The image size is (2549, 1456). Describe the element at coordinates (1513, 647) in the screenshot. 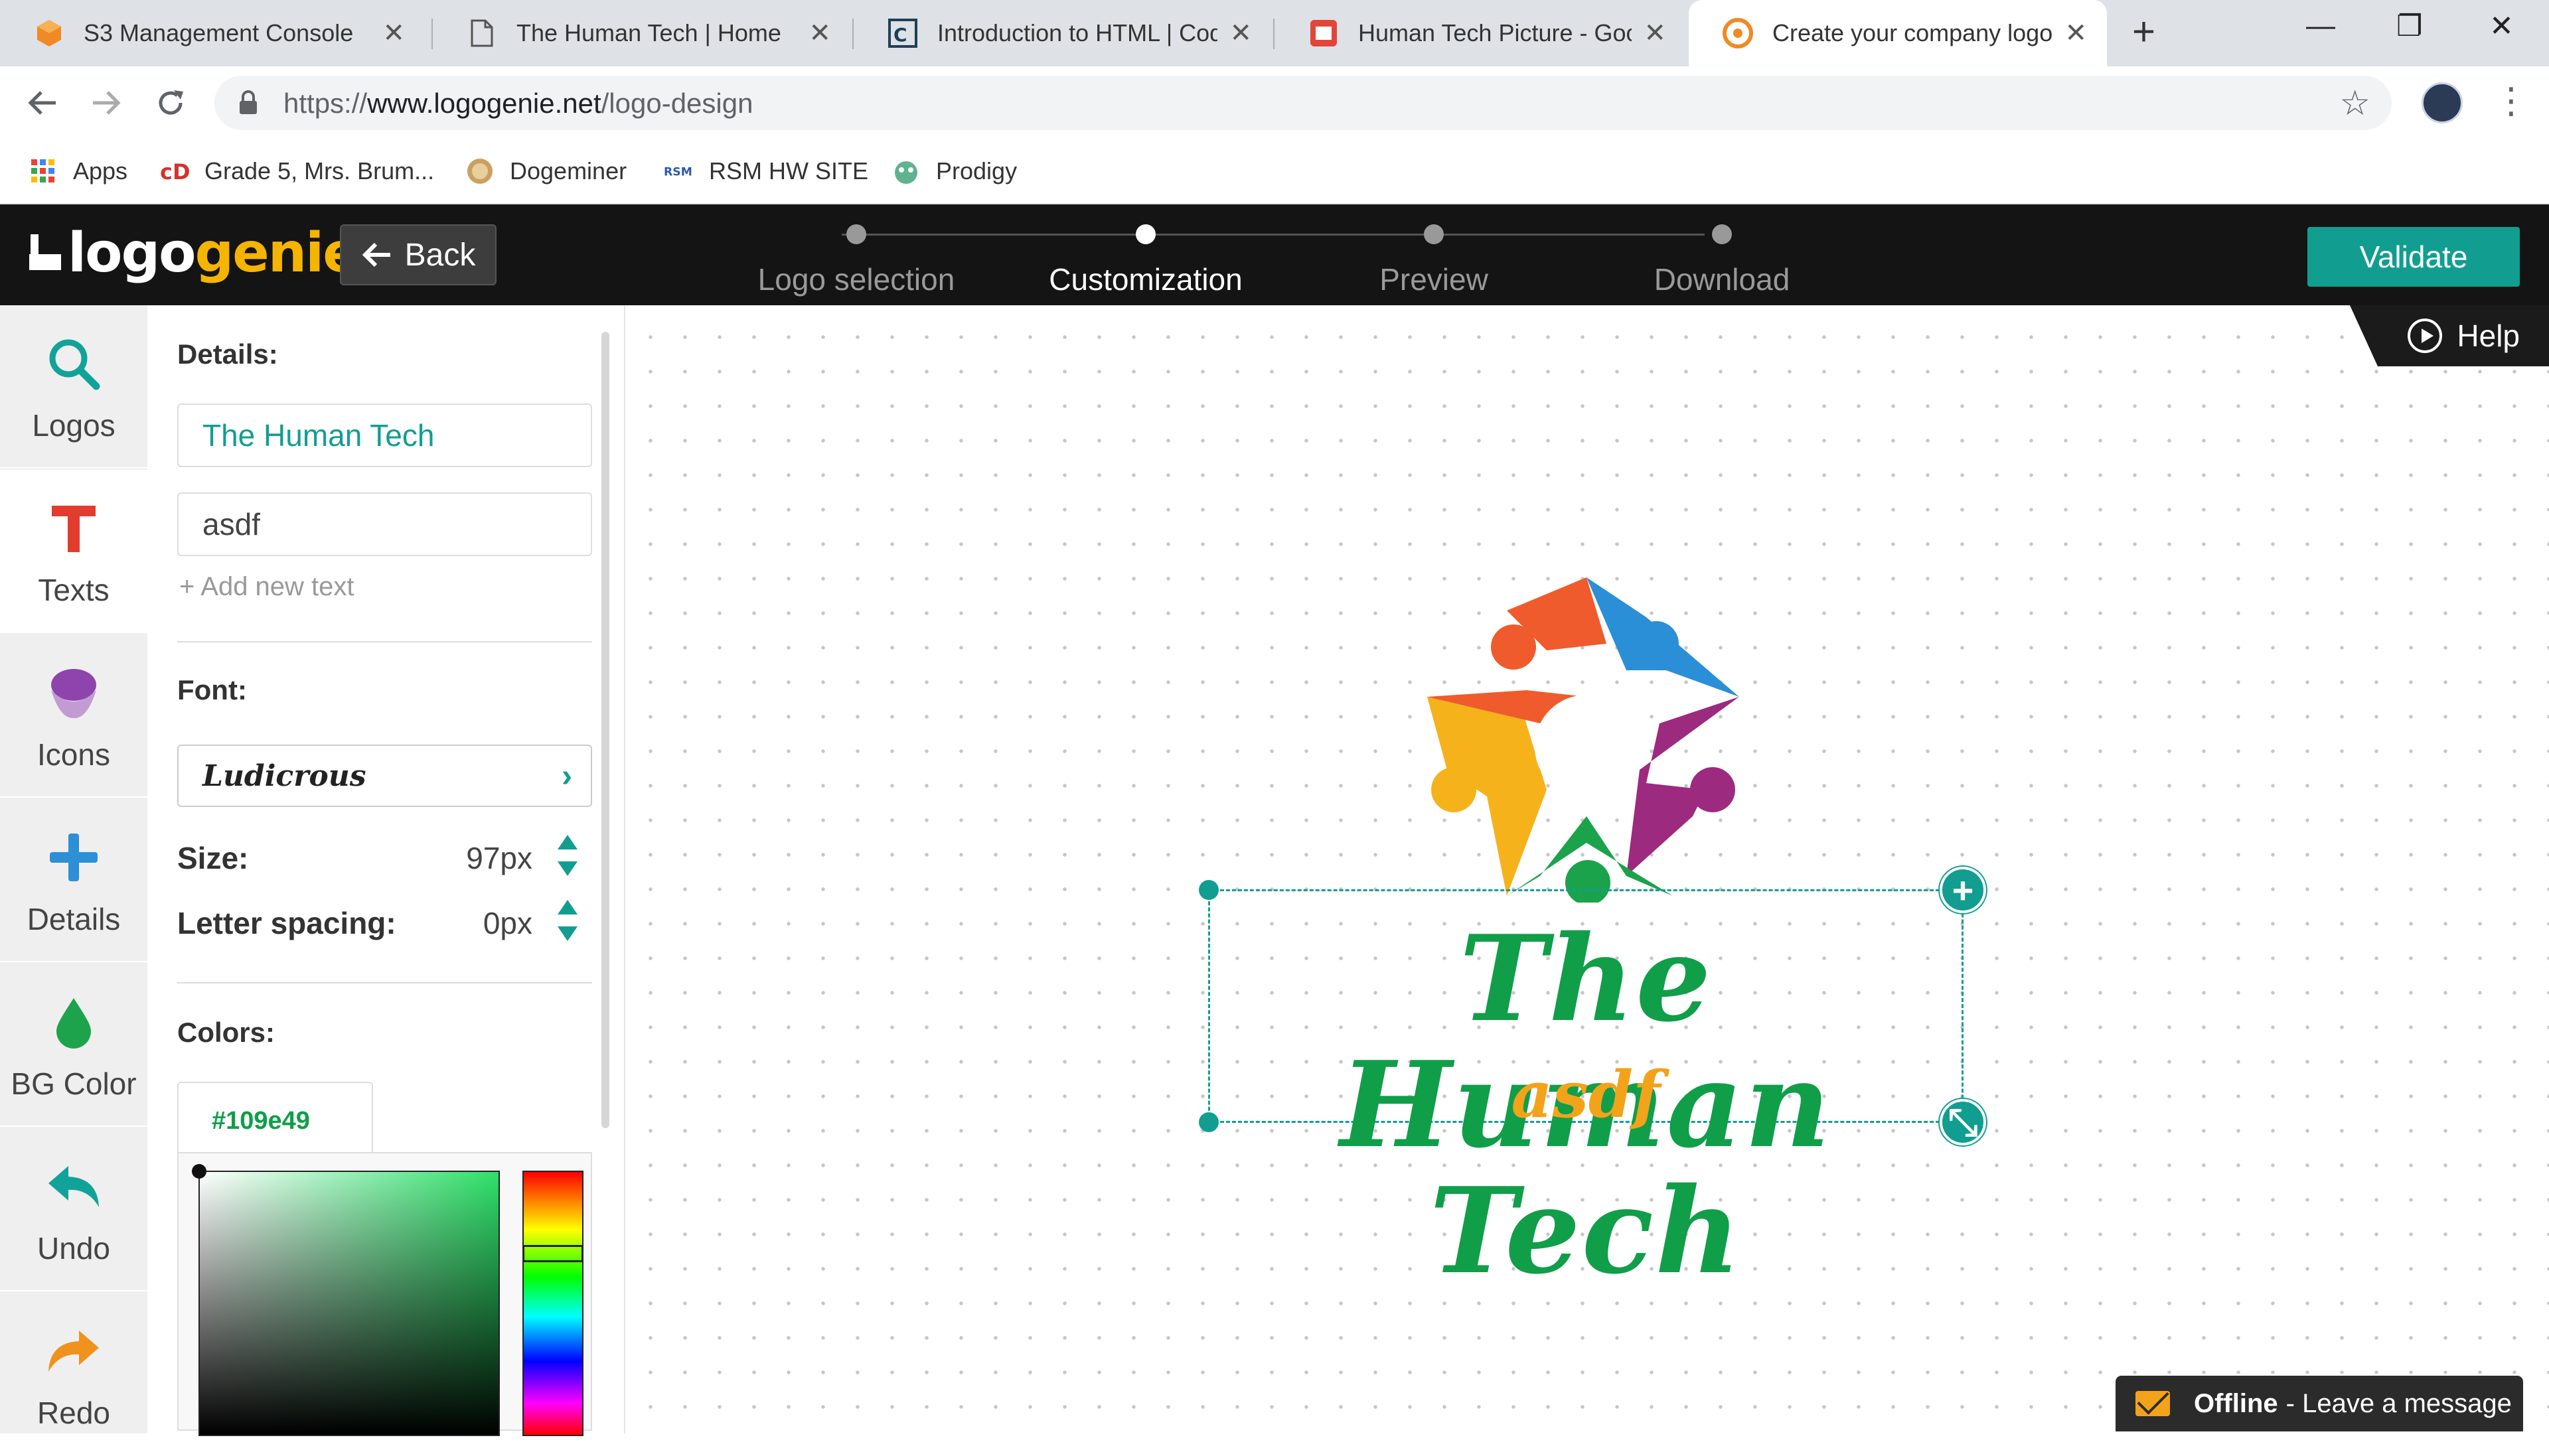

I see `emblem-head-orange` at that location.